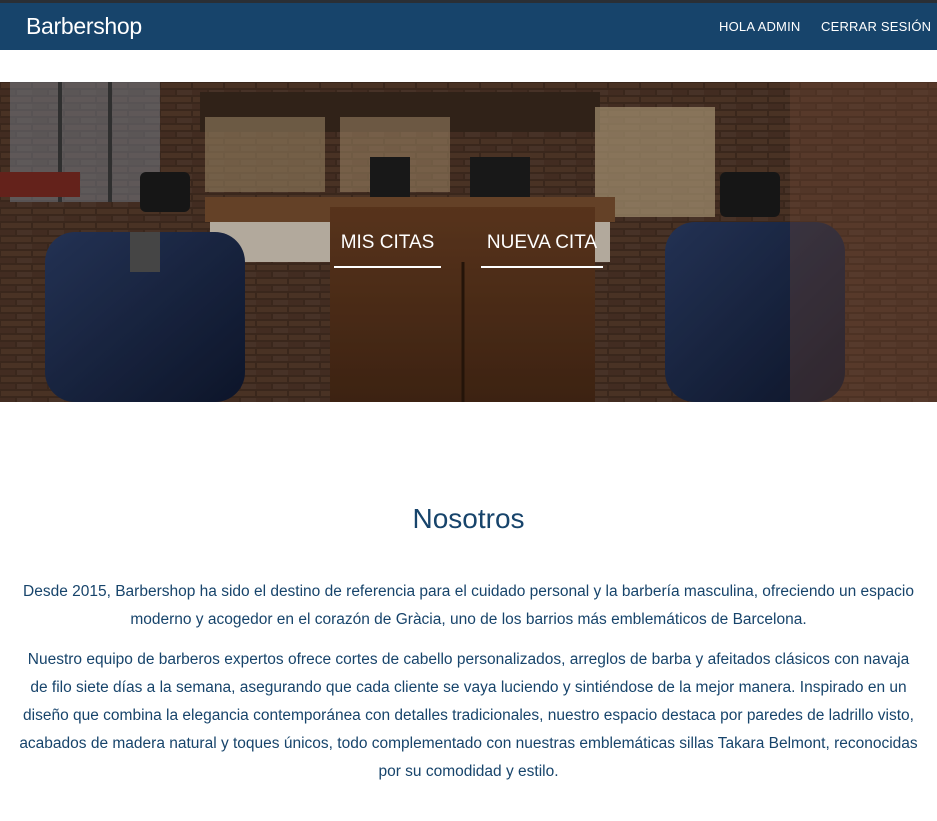 The image size is (937, 821). What do you see at coordinates (876, 26) in the screenshot?
I see `logout-link: CERRAR SESIÓN` at bounding box center [876, 26].